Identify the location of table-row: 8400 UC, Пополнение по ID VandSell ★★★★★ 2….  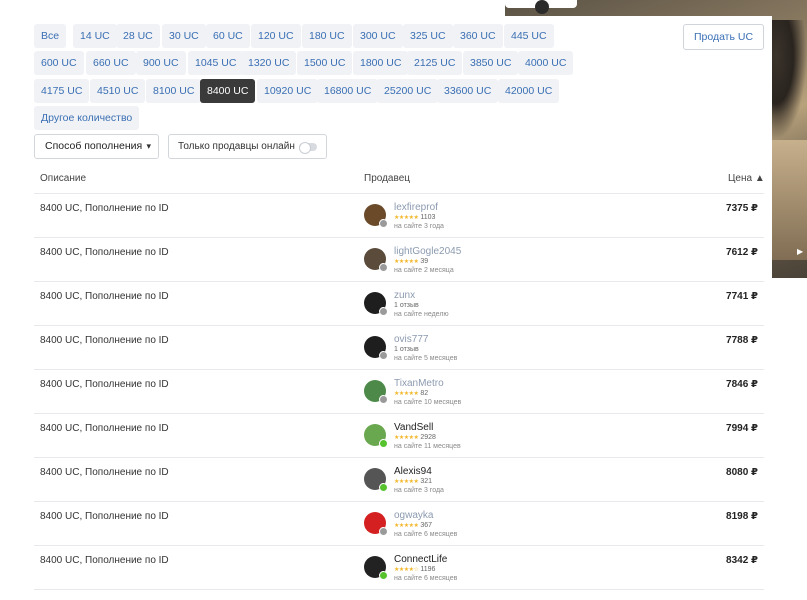
(399, 436).